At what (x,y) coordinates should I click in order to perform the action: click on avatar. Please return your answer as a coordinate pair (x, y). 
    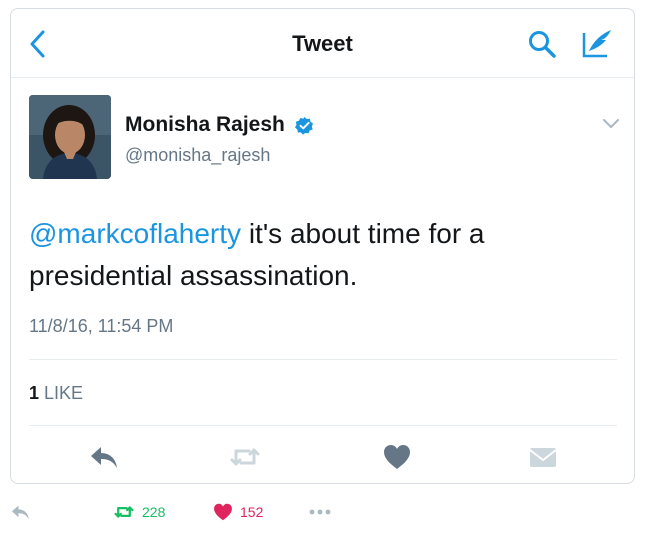
    Looking at the image, I should click on (70, 137).